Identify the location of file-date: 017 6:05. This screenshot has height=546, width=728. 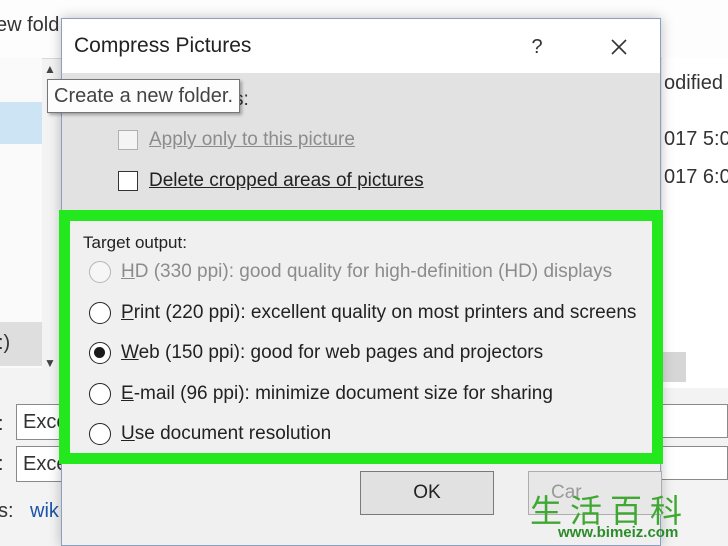
(696, 177).